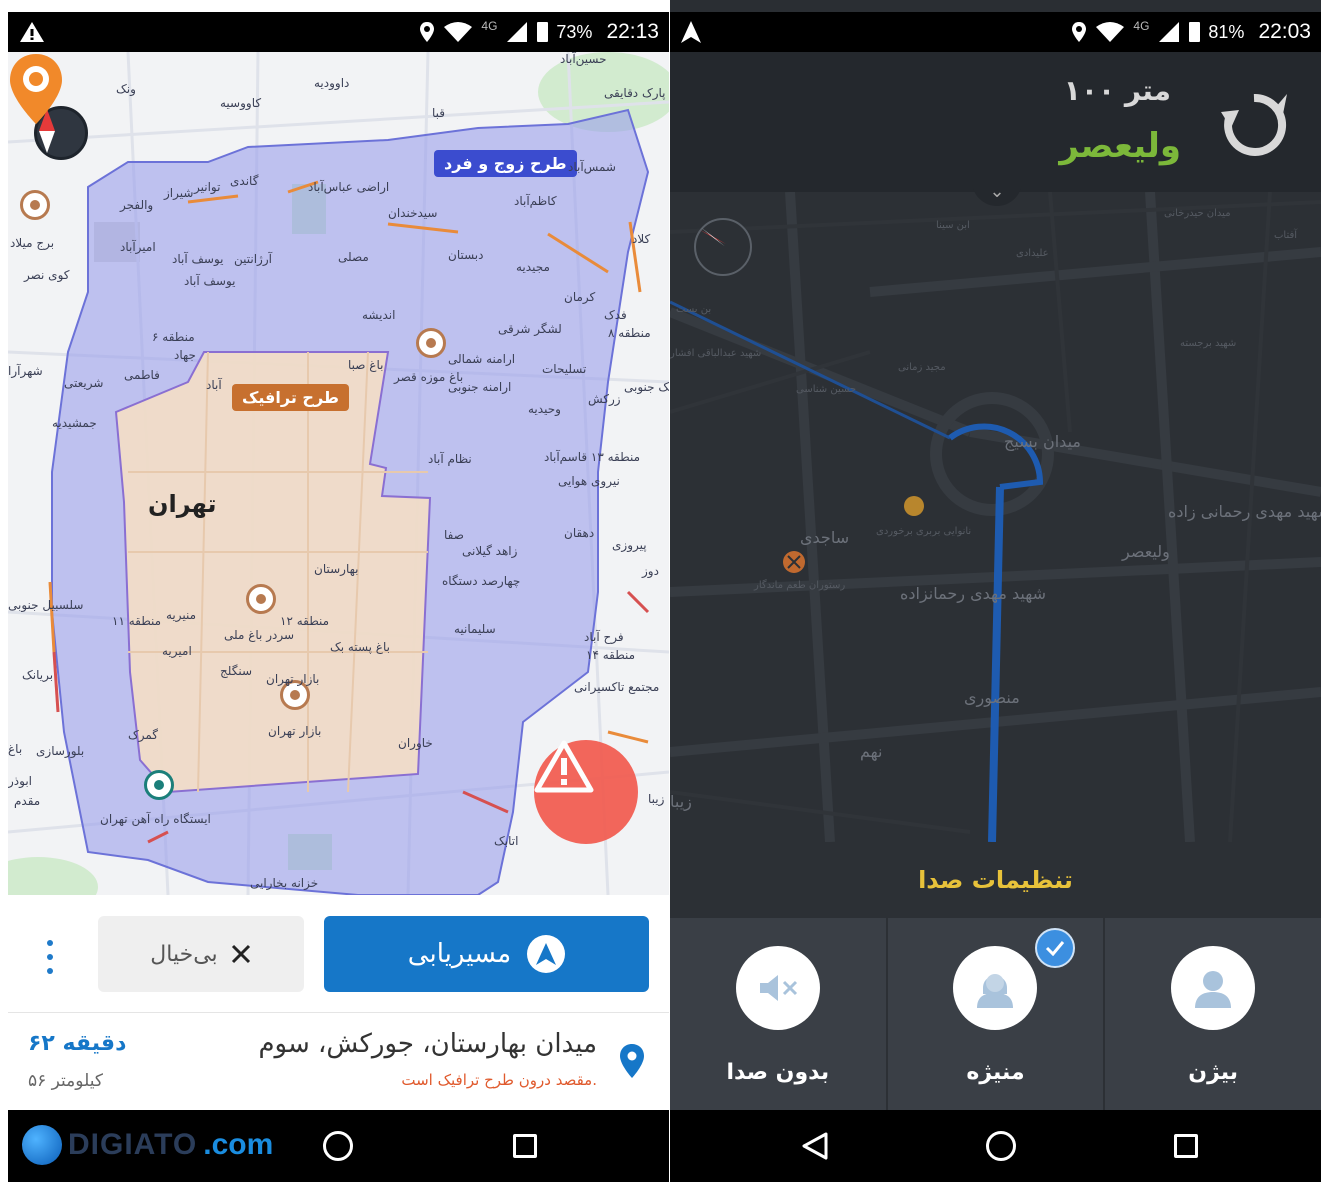 This screenshot has width=1321, height=1182. Describe the element at coordinates (143, 735) in the screenshot. I see `map-label: گمرک` at that location.